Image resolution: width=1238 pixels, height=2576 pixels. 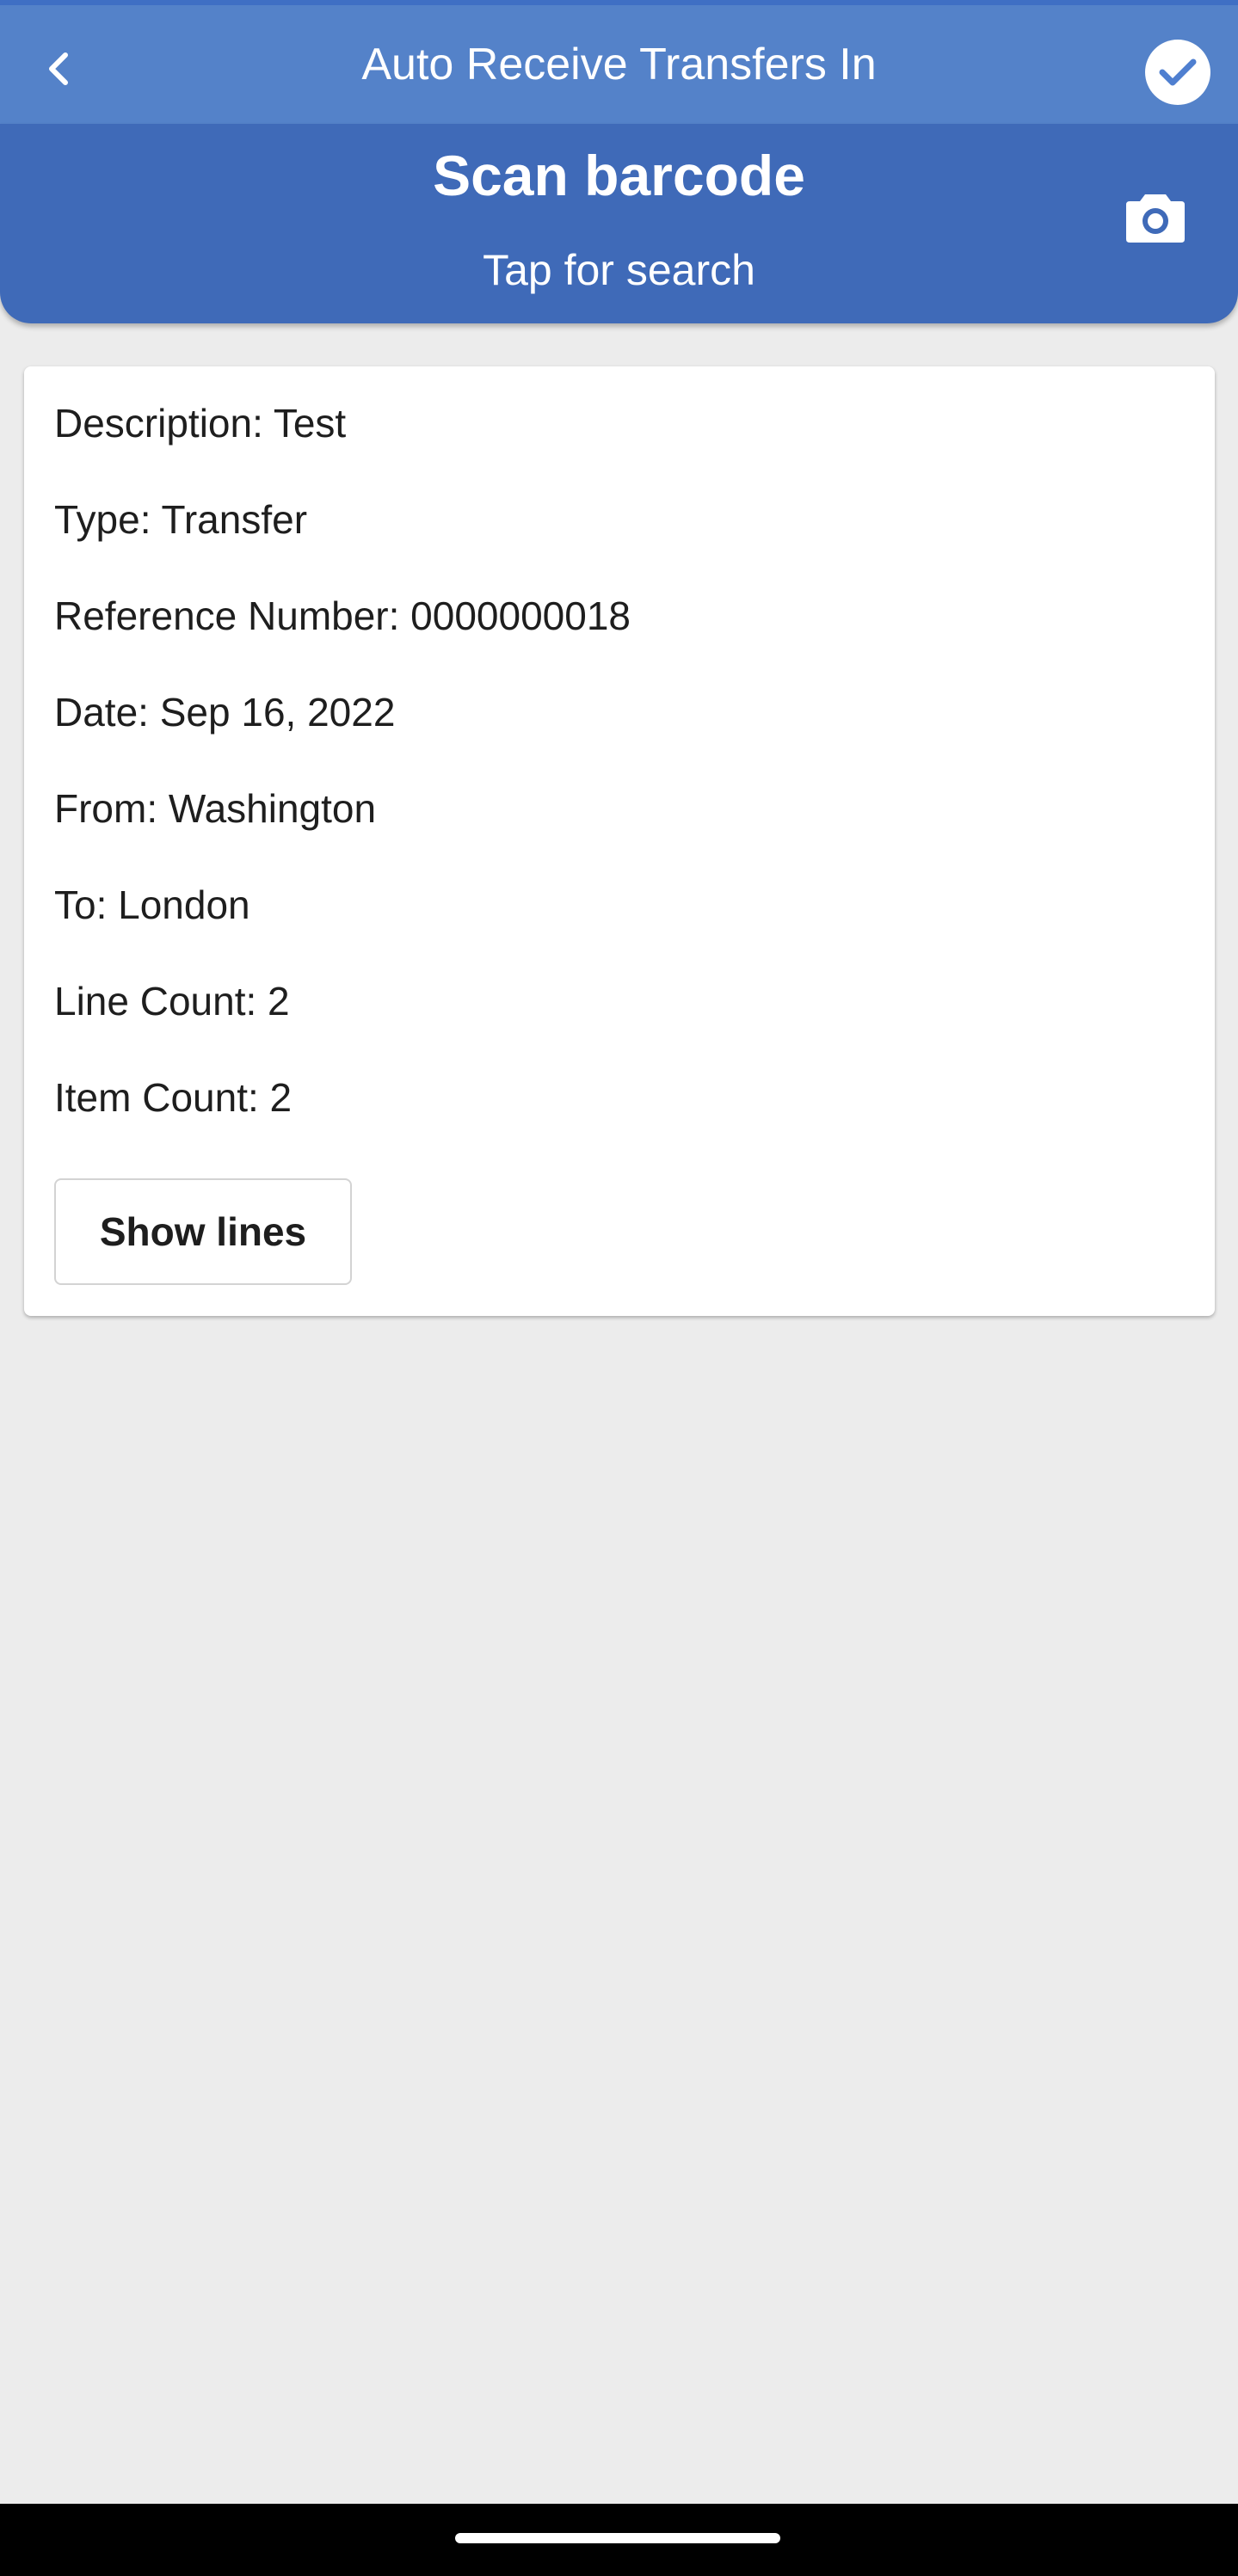 I want to click on check-circle-icon, so click(x=1178, y=72).